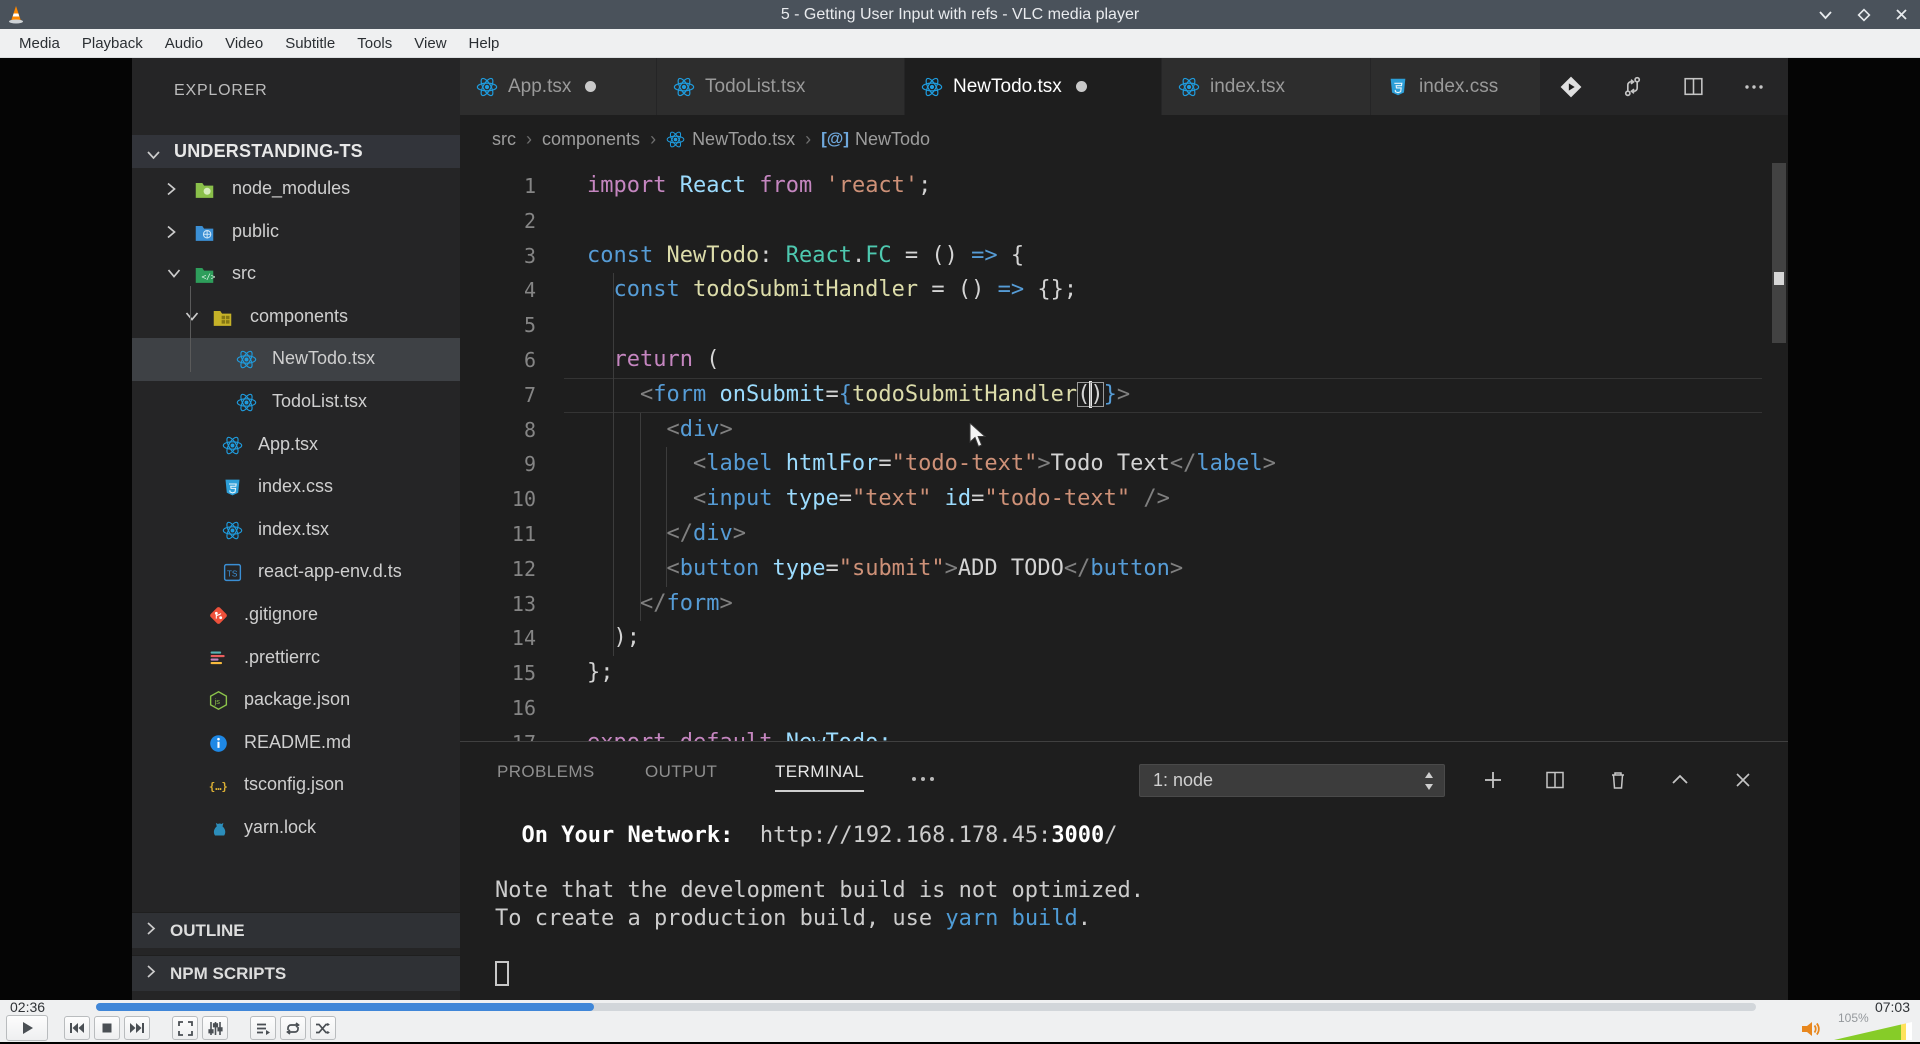 The image size is (1920, 1044). Describe the element at coordinates (892, 139) in the screenshot. I see `breadcrumb-item-newtodo: NewTodo` at that location.